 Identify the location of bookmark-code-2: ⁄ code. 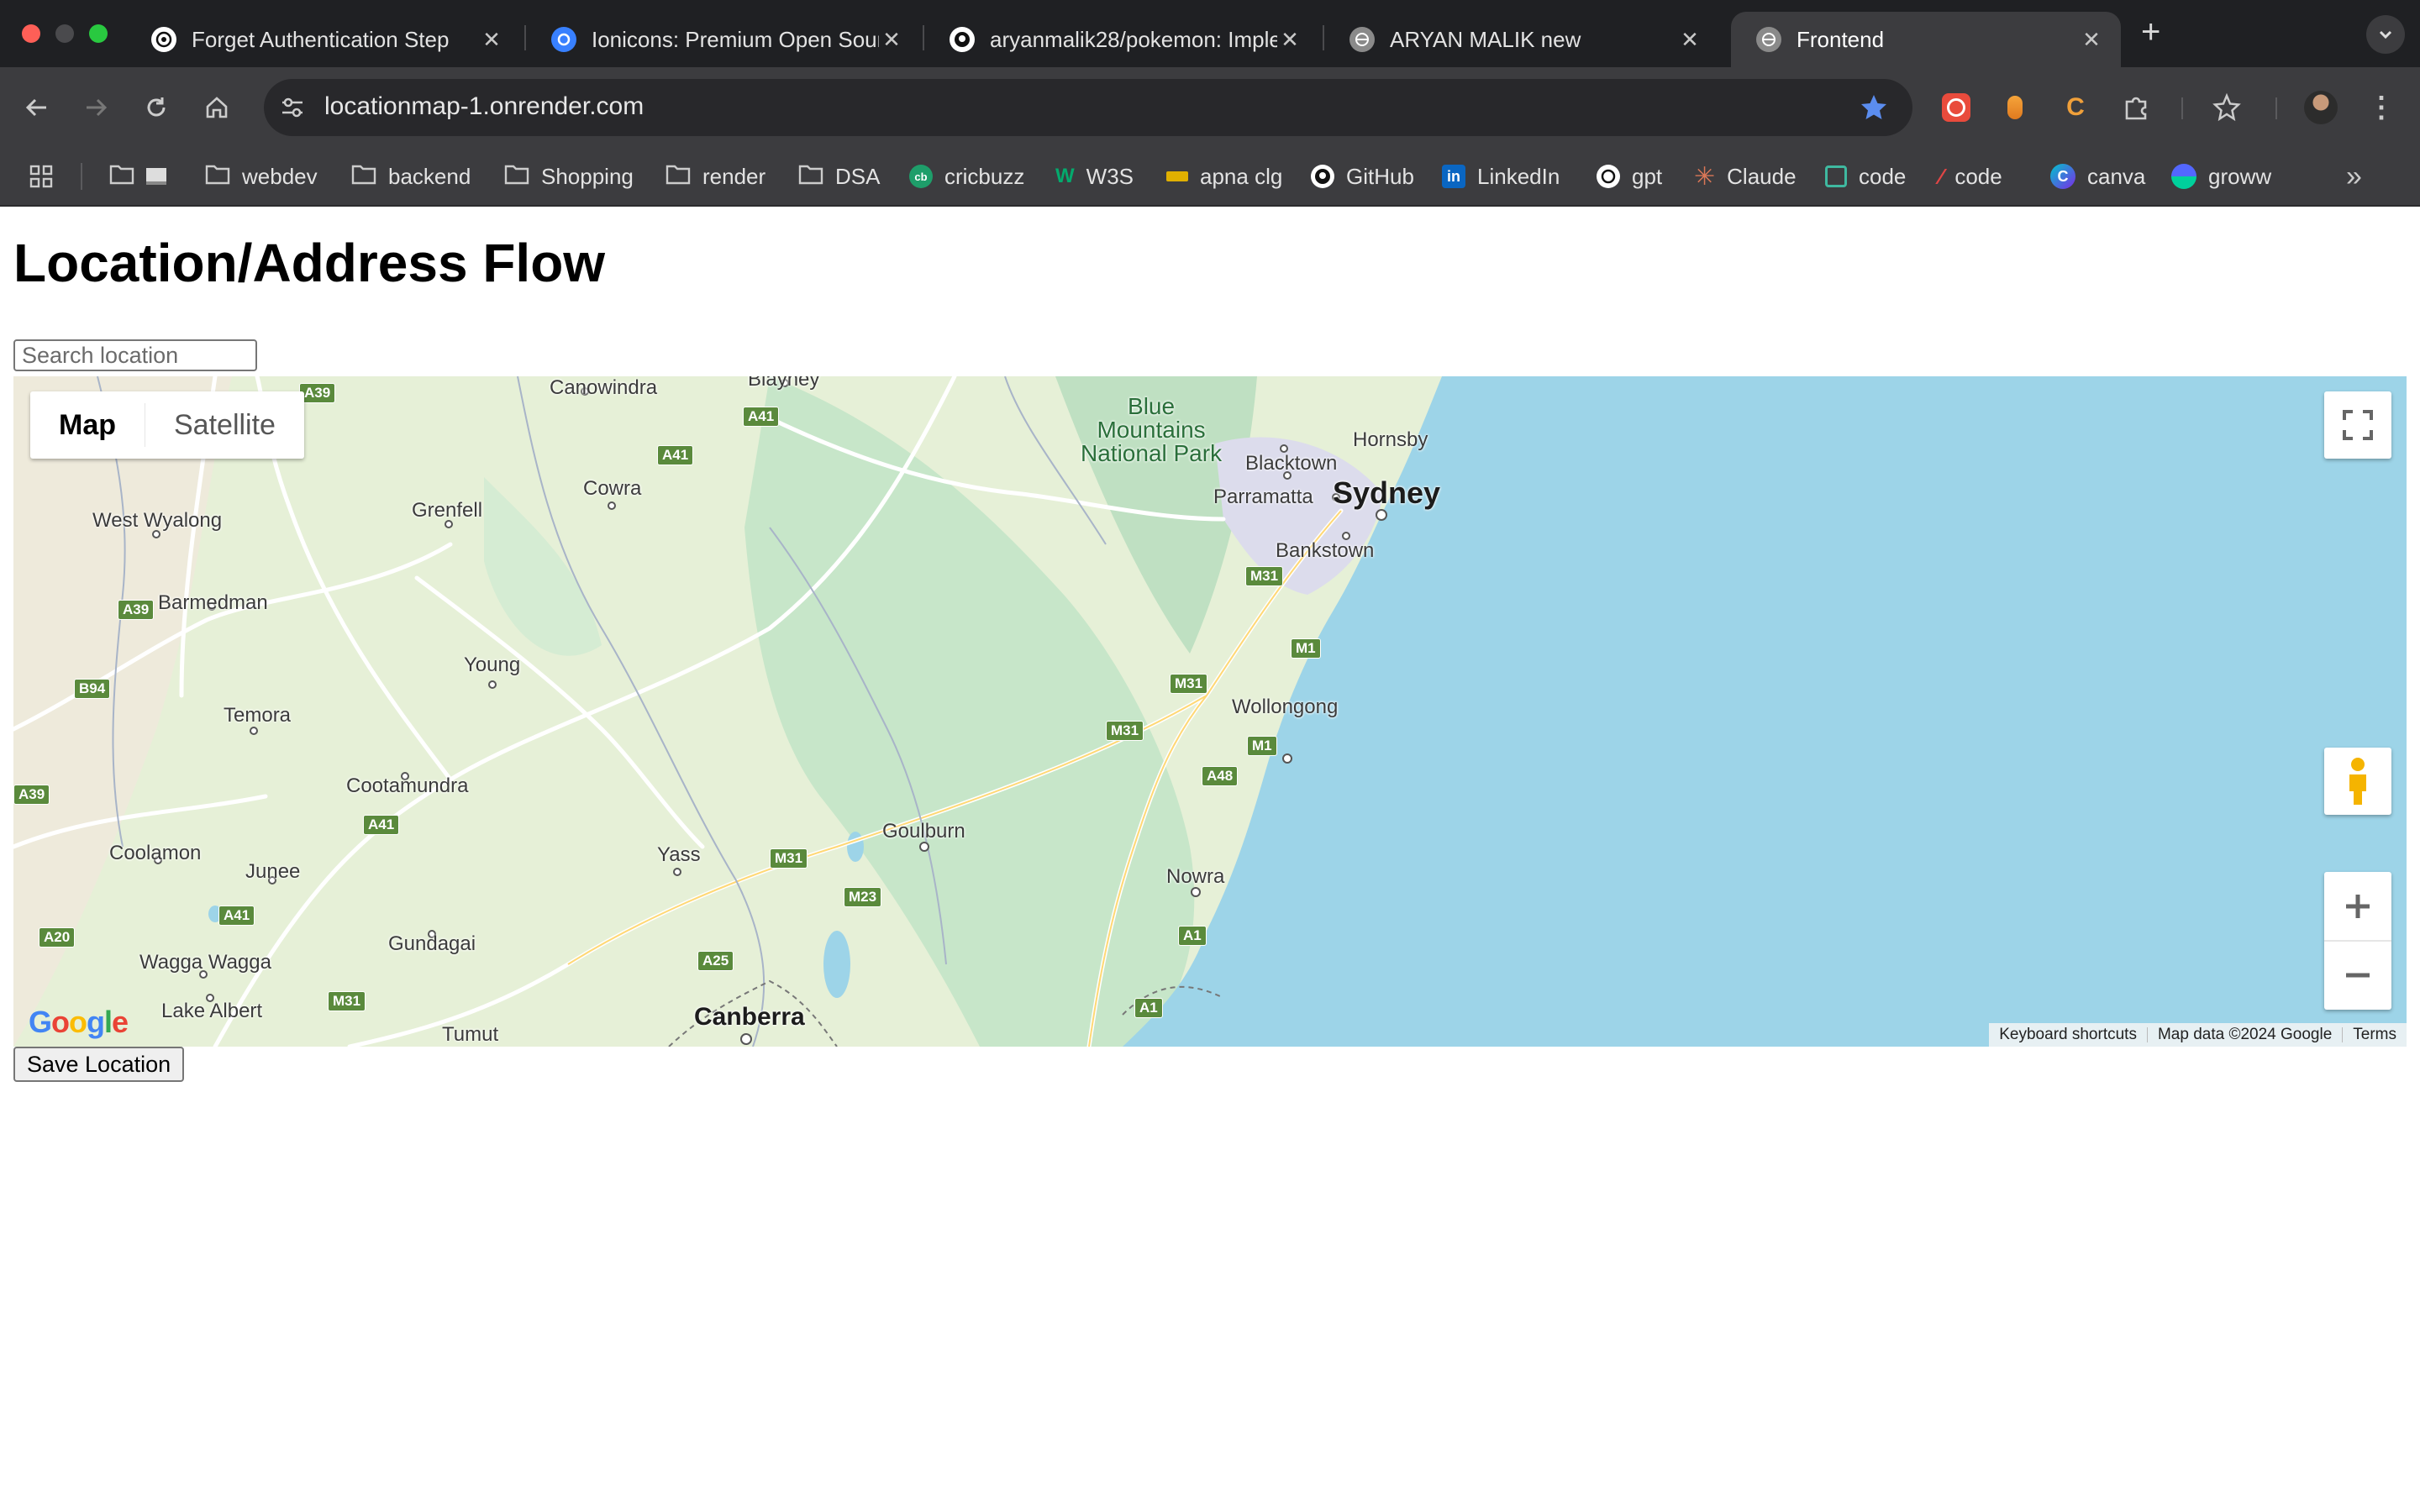
(1971, 176).